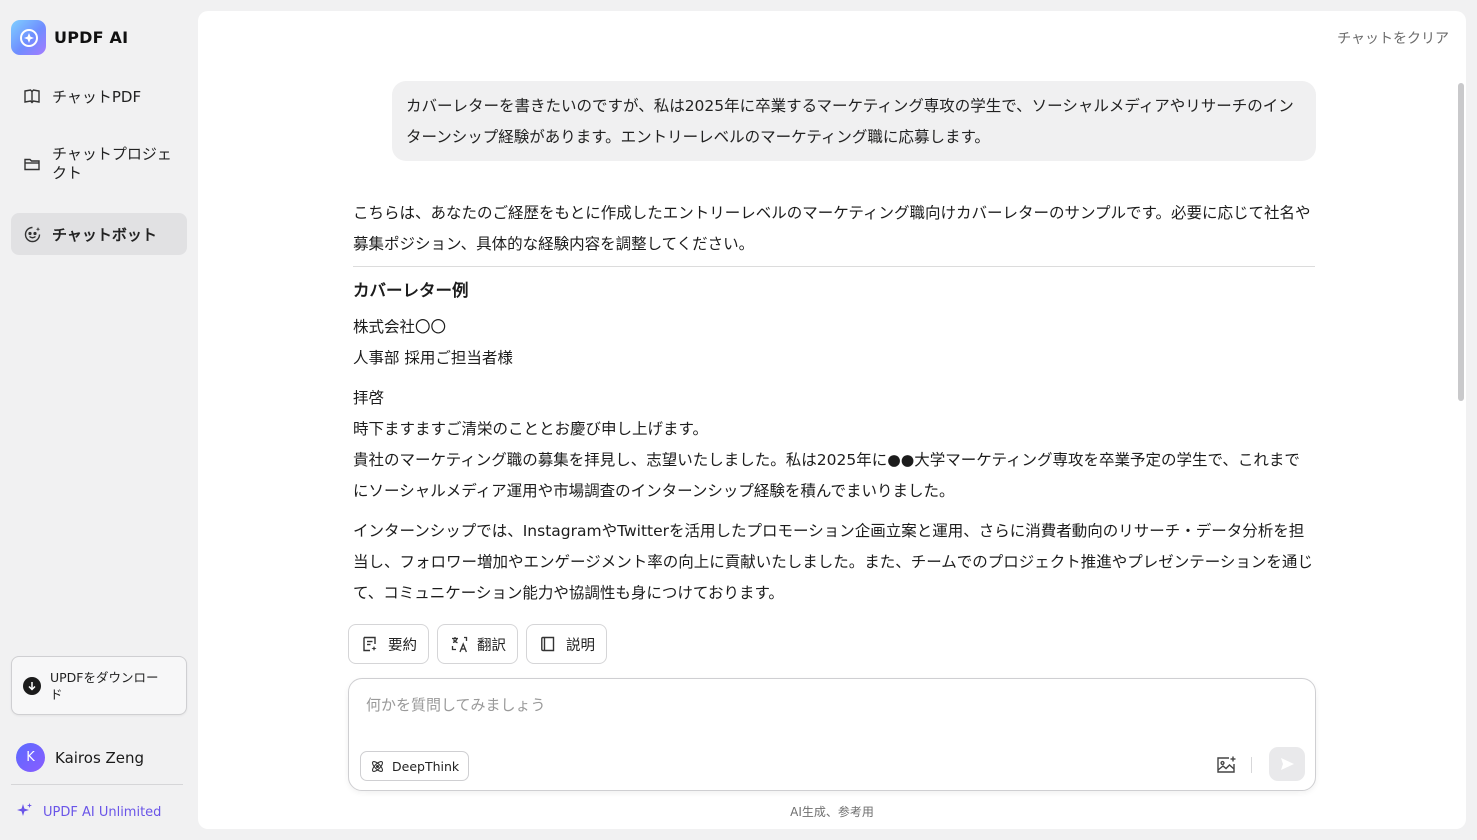  I want to click on translate-icon, so click(459, 644).